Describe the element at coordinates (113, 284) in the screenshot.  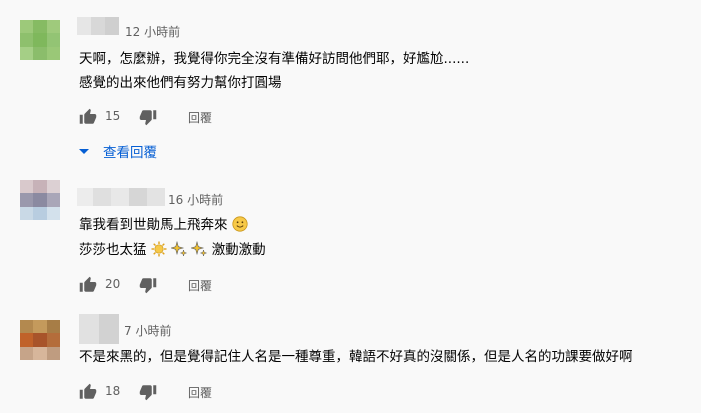
I see `like-count: 20` at that location.